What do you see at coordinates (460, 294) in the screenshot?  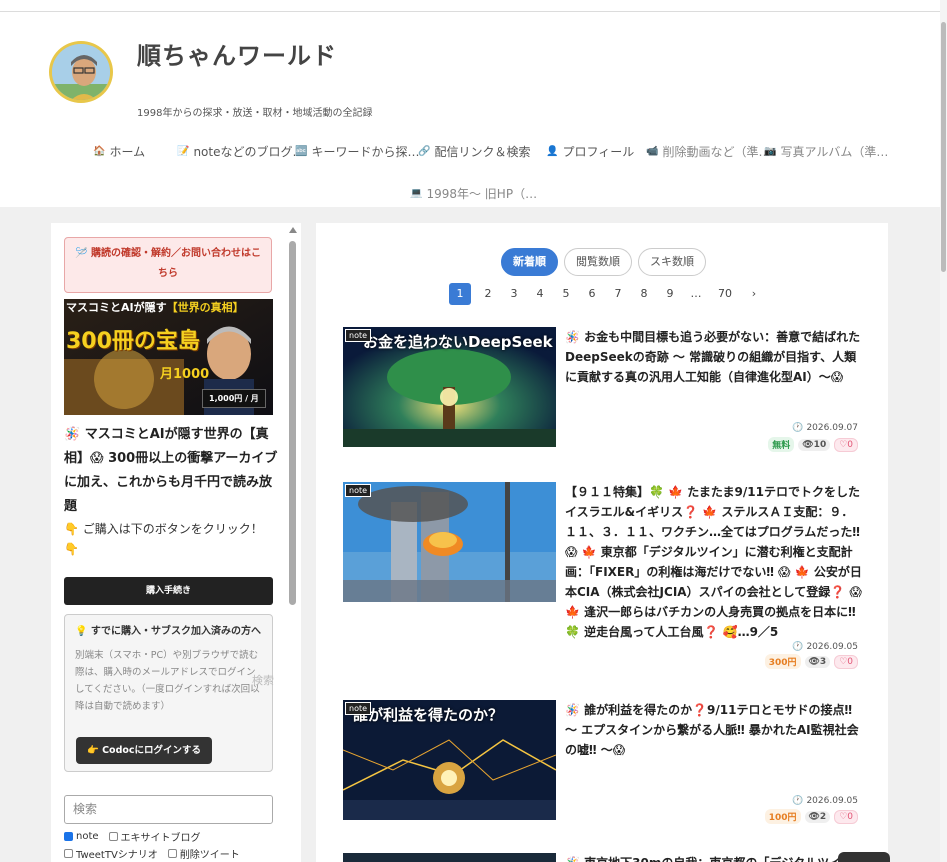 I see `page-button-current: 1` at bounding box center [460, 294].